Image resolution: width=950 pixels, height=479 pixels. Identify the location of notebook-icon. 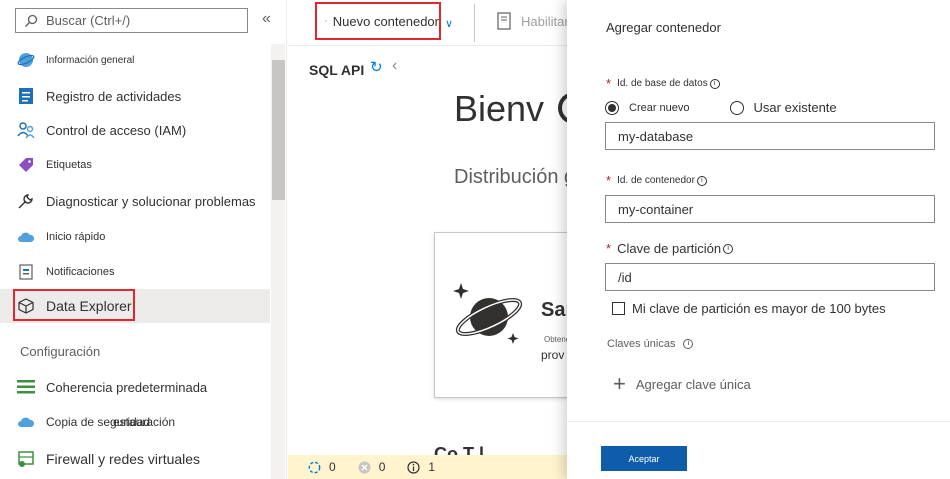
(504, 21).